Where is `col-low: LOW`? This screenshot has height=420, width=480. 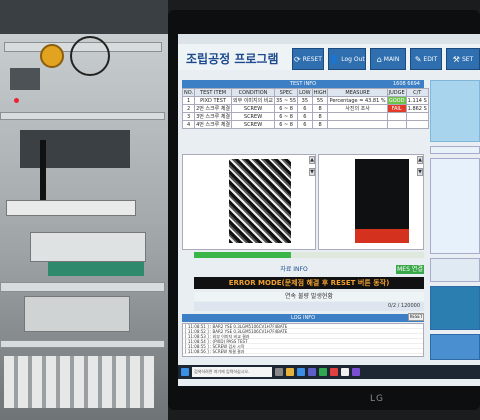
col-low: LOW is located at coordinates (305, 92).